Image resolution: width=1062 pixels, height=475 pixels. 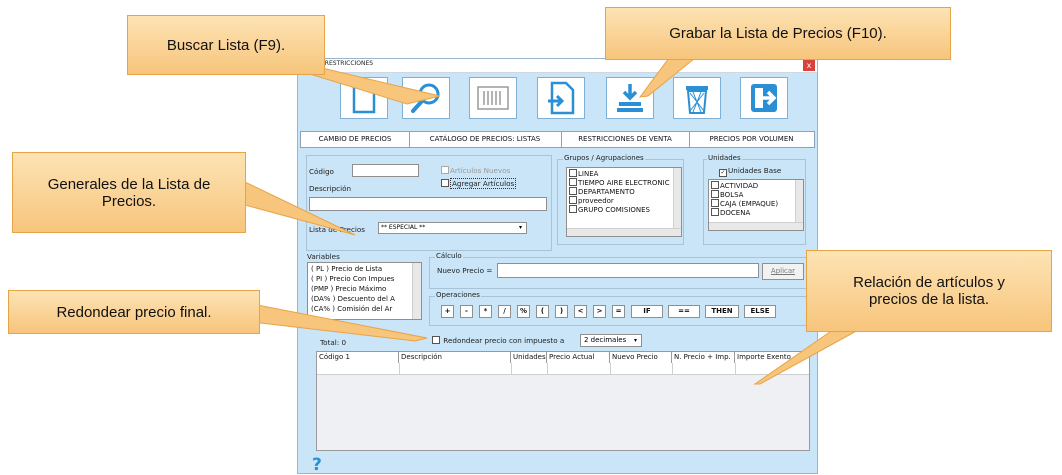 What do you see at coordinates (129, 192) in the screenshot?
I see `callout-generales: Generales de la Lista de Precios.` at bounding box center [129, 192].